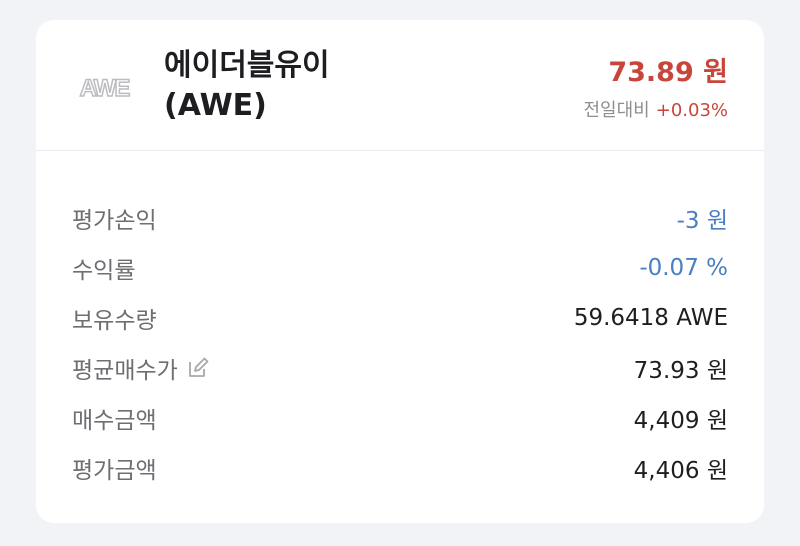  Describe the element at coordinates (680, 421) in the screenshot. I see `detail-value: 4,409 원` at that location.